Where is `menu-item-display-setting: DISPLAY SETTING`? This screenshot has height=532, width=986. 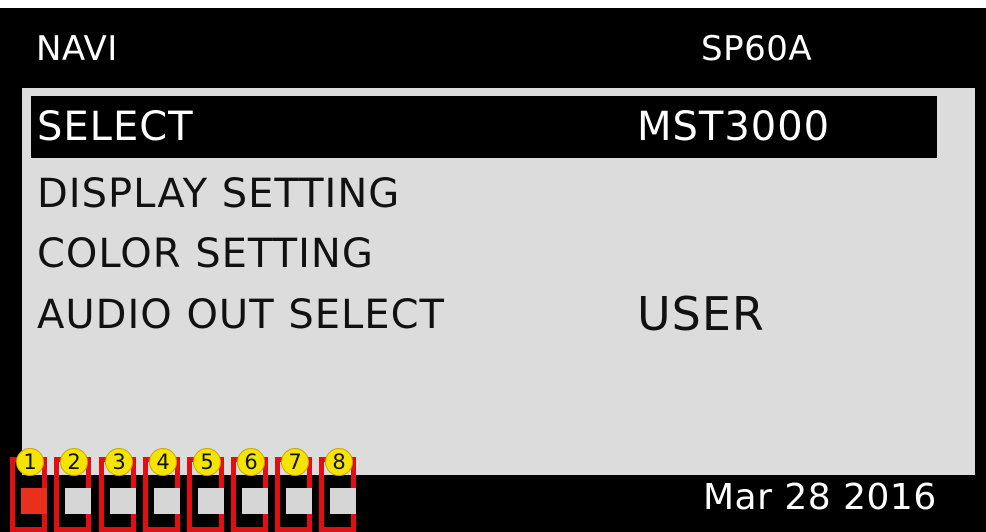
menu-item-display-setting: DISPLAY SETTING is located at coordinates (498, 194).